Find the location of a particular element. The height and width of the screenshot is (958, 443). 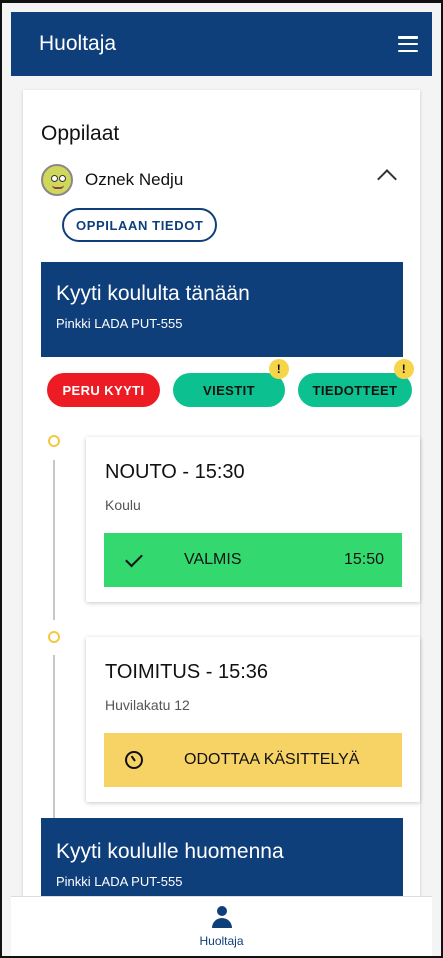

trip-today-vehicle: Pinkki LADA PUT-555 is located at coordinates (119, 323).